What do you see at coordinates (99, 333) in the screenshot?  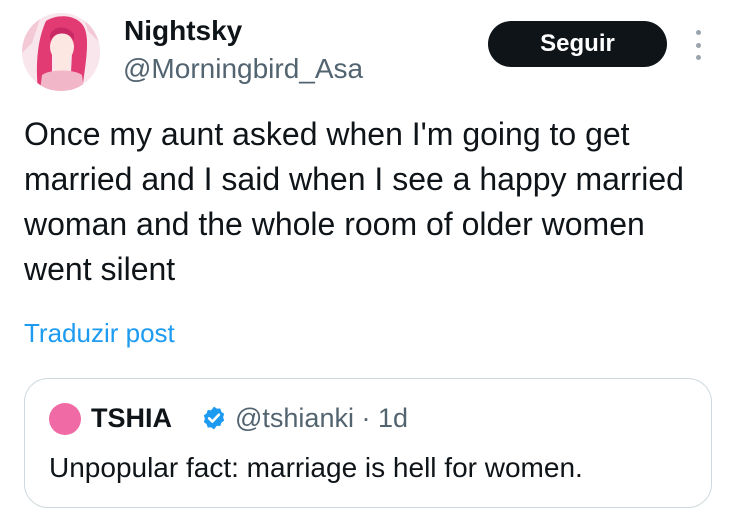 I see `translate-post-link: Traduzir post` at bounding box center [99, 333].